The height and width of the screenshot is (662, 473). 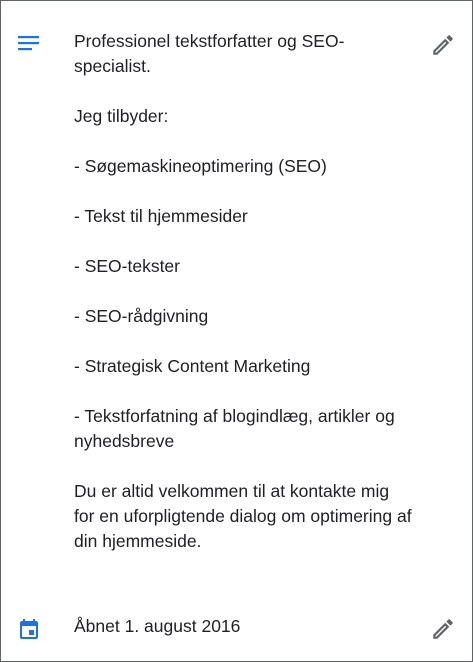 I want to click on description-line: - Tekst til hjemmesider, so click(x=161, y=216).